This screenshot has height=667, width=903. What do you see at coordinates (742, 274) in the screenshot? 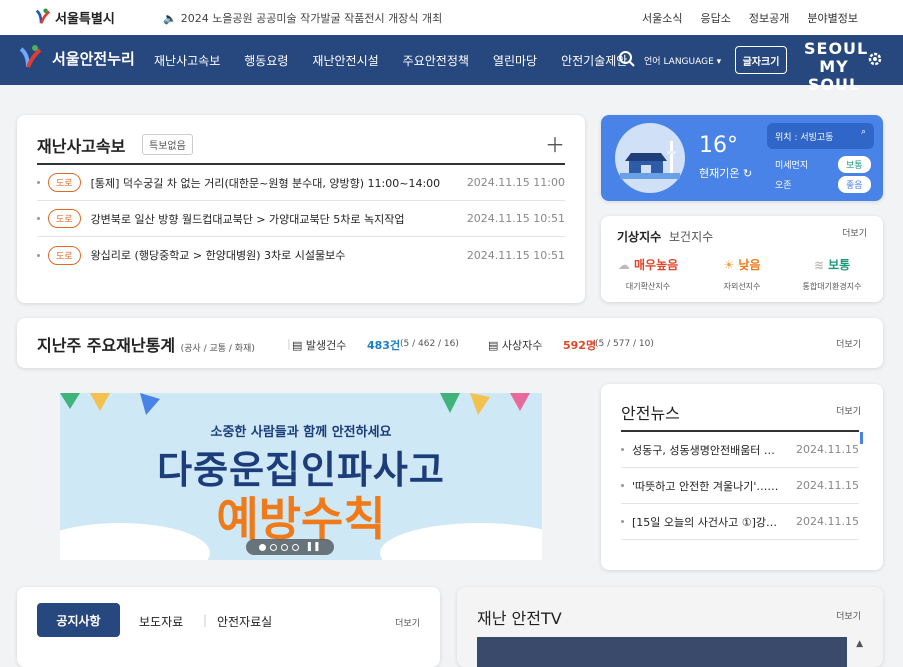
I see `index-item: ☀ 낮음자외선지수` at bounding box center [742, 274].